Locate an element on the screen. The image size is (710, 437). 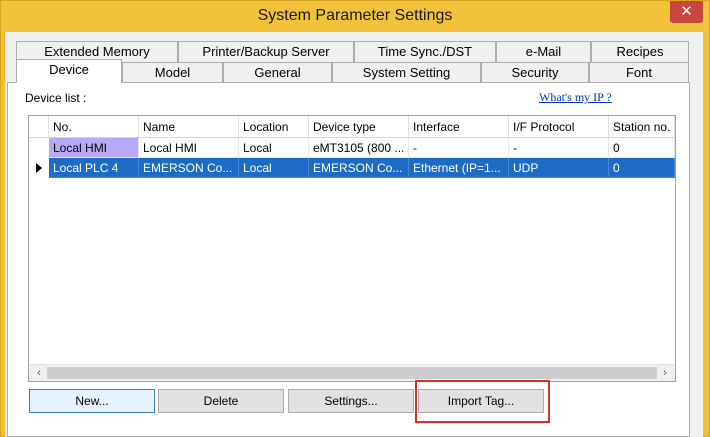
cell-if-protocol: UDP is located at coordinates (559, 168).